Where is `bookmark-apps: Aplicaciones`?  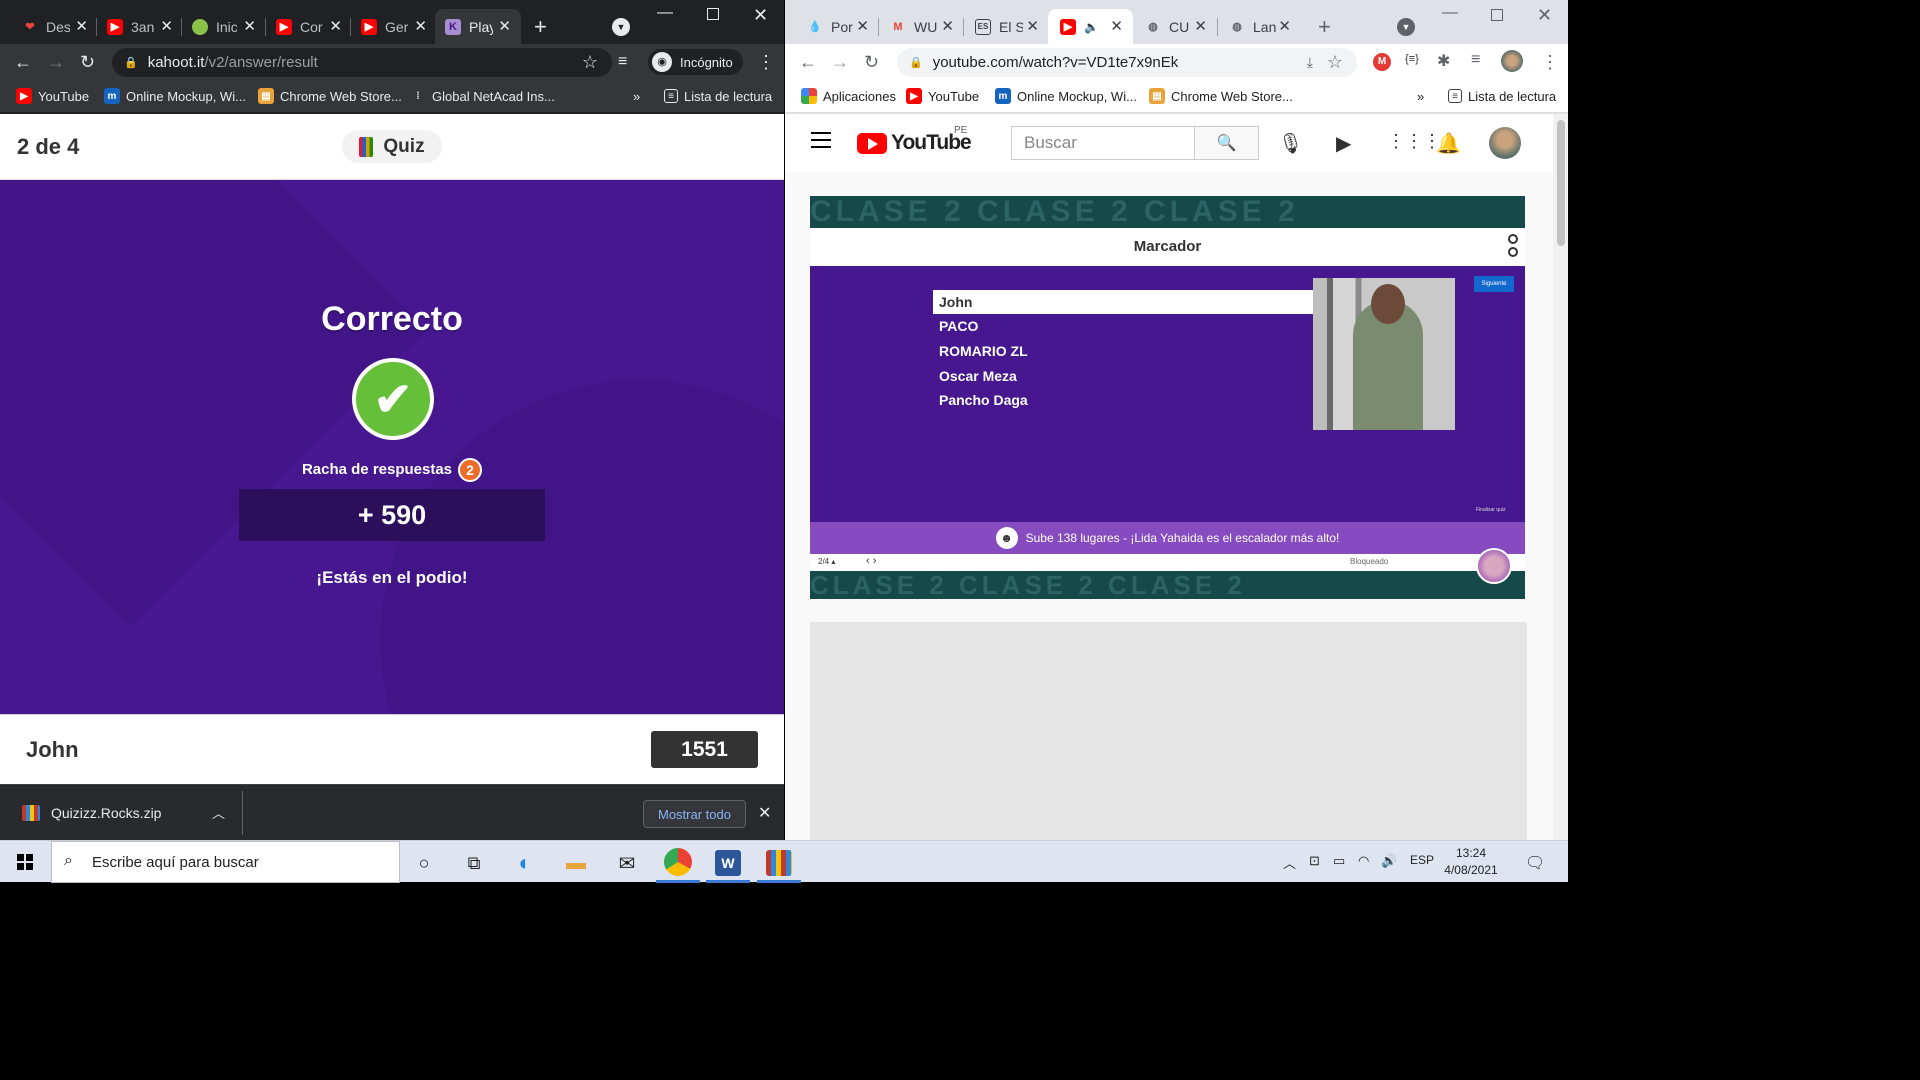
bookmark-apps: Aplicaciones is located at coordinates (848, 96).